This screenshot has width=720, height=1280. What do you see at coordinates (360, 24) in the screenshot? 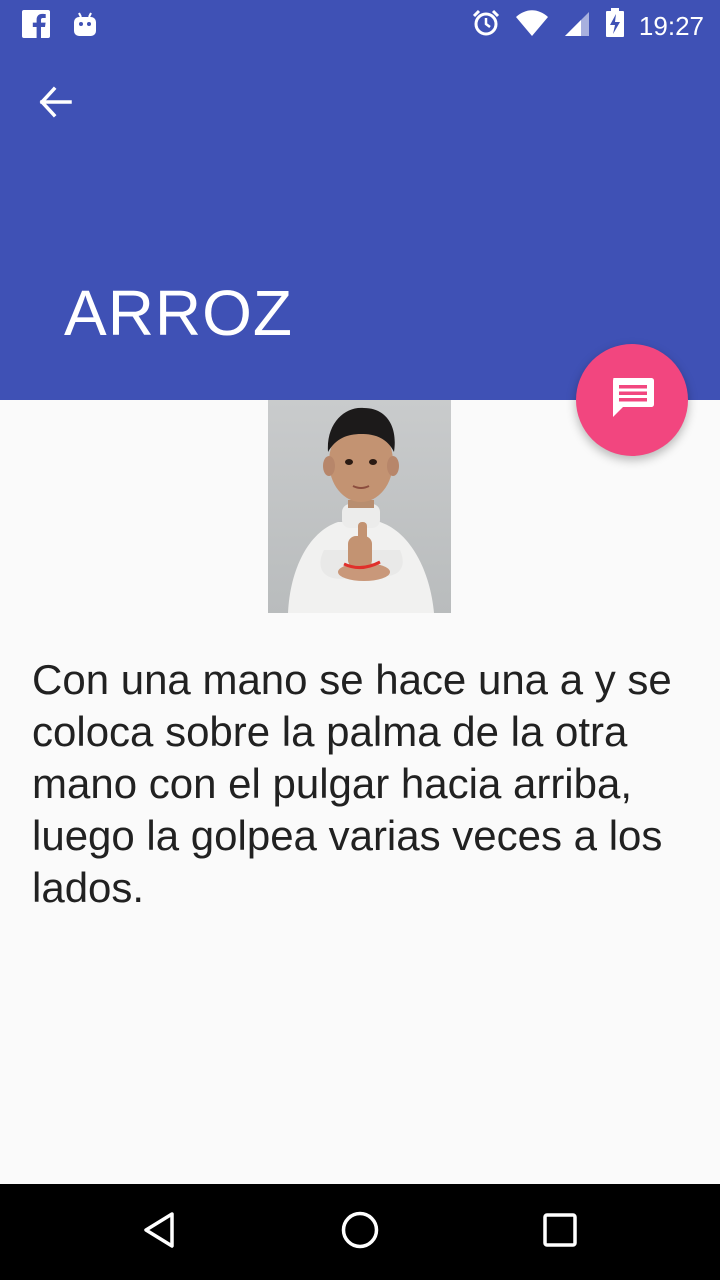
I see `status-bar: 19:27` at bounding box center [360, 24].